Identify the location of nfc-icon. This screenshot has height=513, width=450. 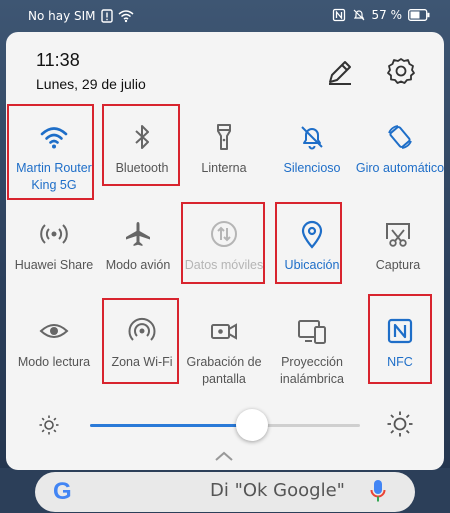
(400, 331).